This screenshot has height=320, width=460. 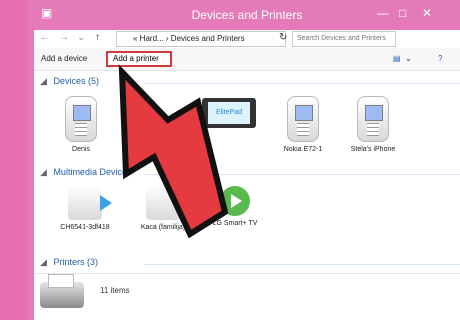 I want to click on printers-section-header: ◢ Printers (3), so click(x=250, y=262).